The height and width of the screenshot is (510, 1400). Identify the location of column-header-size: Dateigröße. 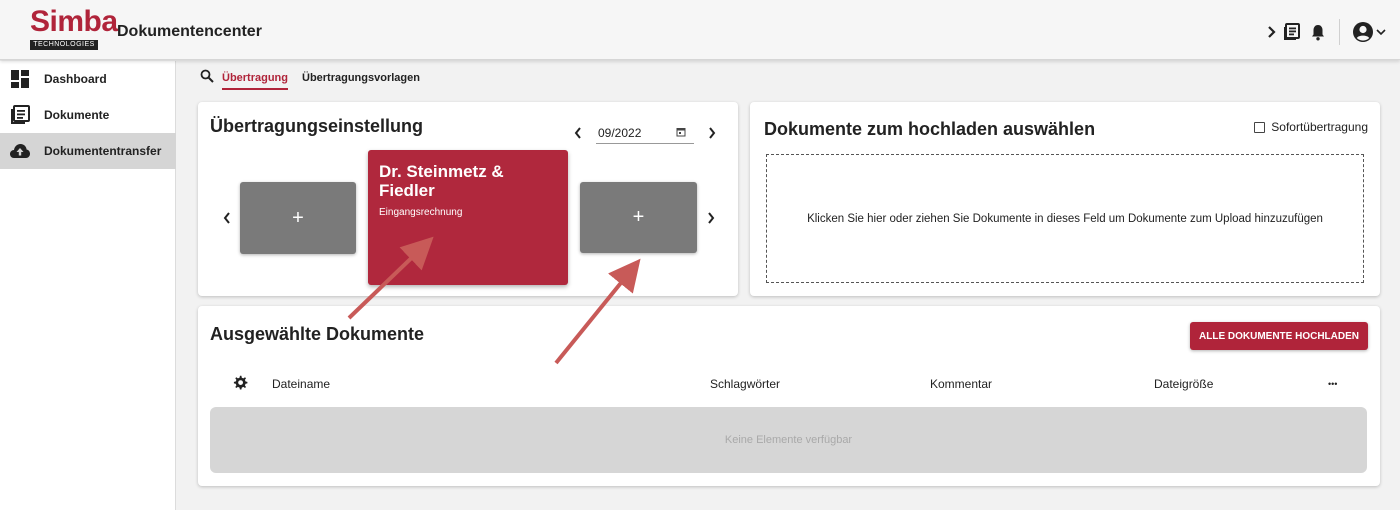
(1183, 384).